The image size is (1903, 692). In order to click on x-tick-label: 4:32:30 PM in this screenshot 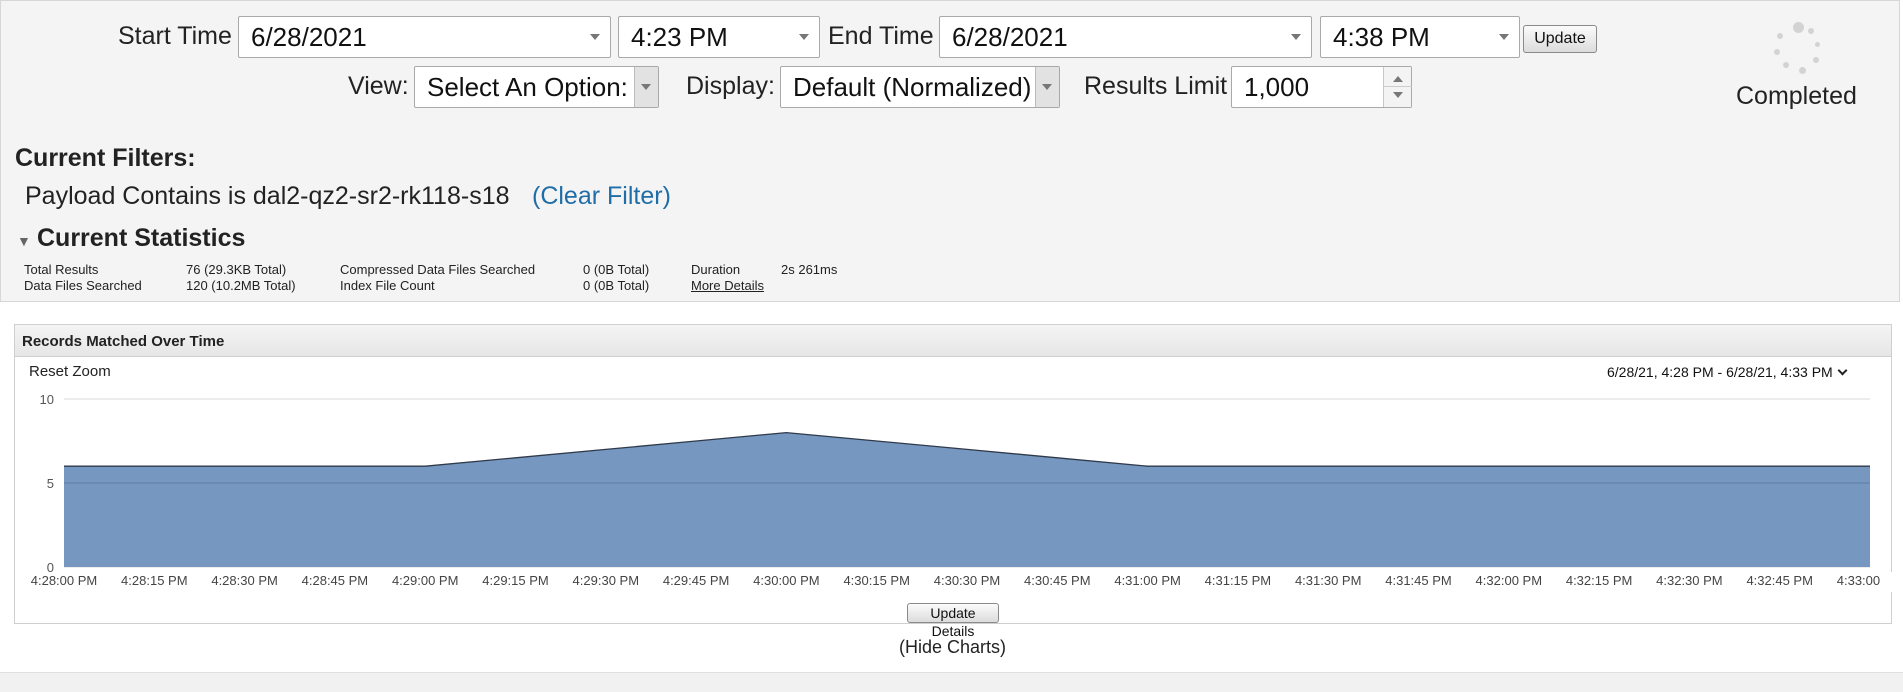, I will do `click(1689, 580)`.